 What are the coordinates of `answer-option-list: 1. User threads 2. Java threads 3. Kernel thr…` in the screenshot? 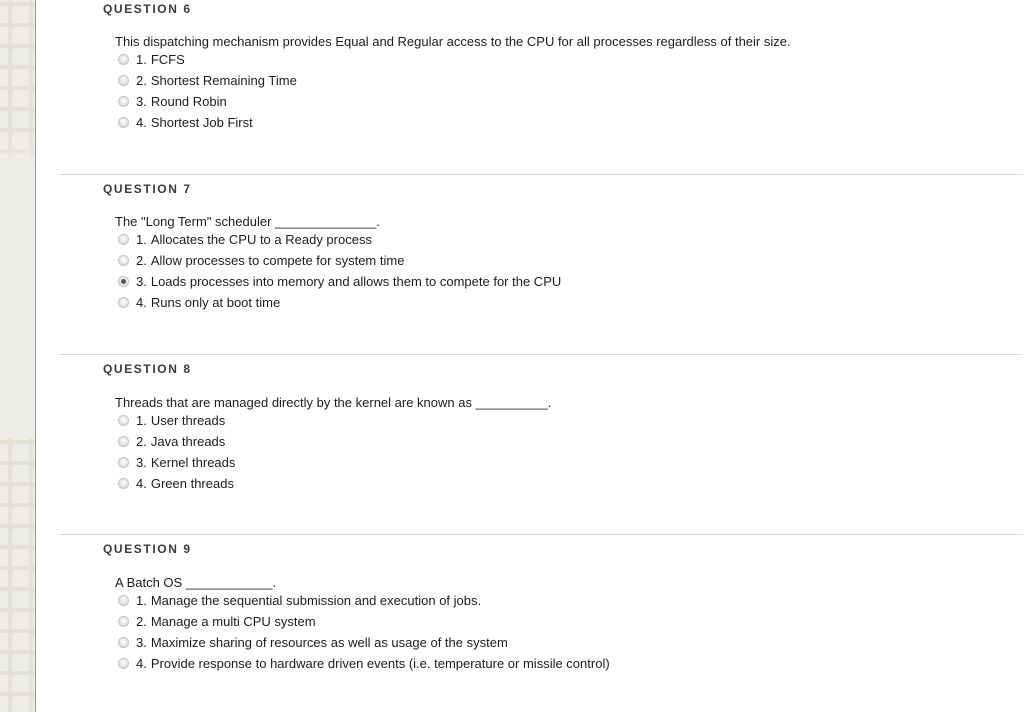 It's located at (333, 453).